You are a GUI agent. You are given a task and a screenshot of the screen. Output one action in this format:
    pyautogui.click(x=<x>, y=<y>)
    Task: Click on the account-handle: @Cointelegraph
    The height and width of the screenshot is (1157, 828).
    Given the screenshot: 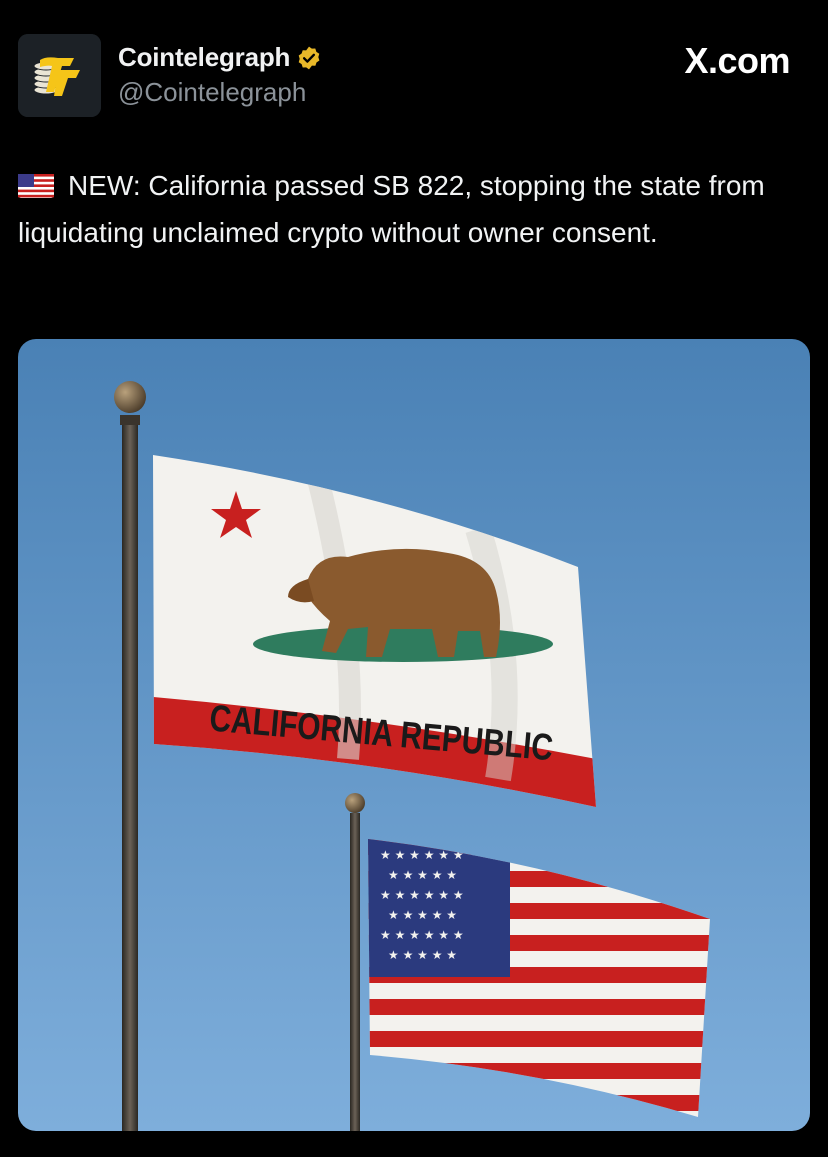 What is the action you would take?
    pyautogui.click(x=220, y=92)
    